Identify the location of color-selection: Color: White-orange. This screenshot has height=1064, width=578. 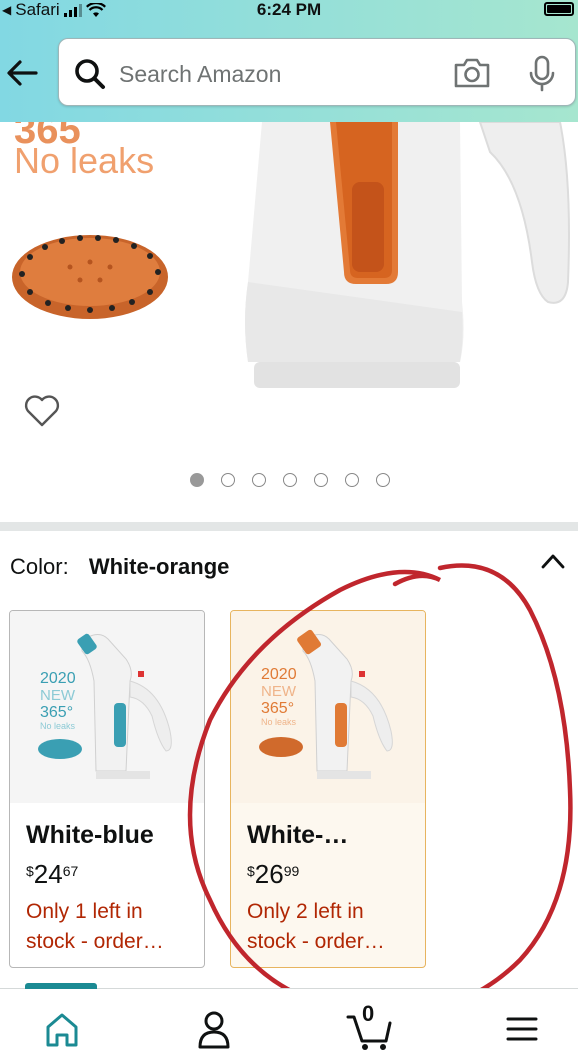
(119, 567).